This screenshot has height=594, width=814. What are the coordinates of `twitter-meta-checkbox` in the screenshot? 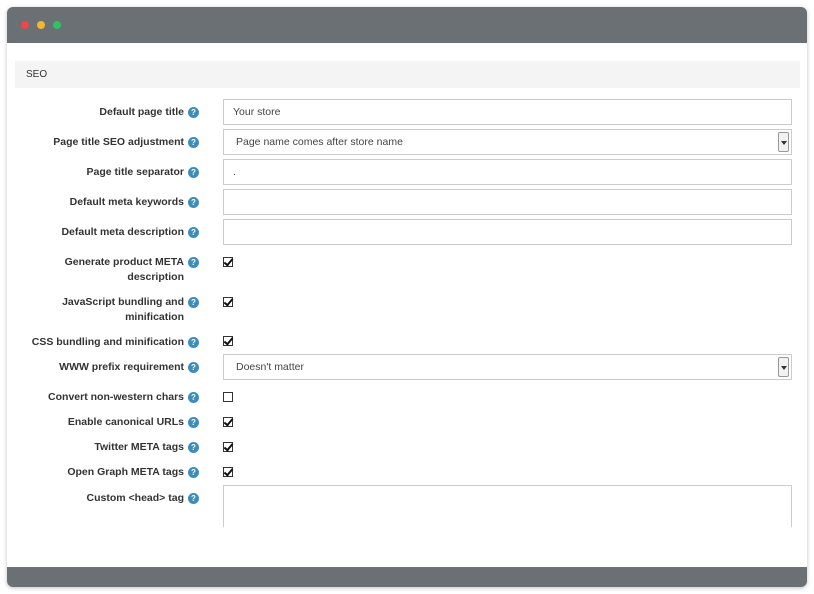 It's located at (228, 447).